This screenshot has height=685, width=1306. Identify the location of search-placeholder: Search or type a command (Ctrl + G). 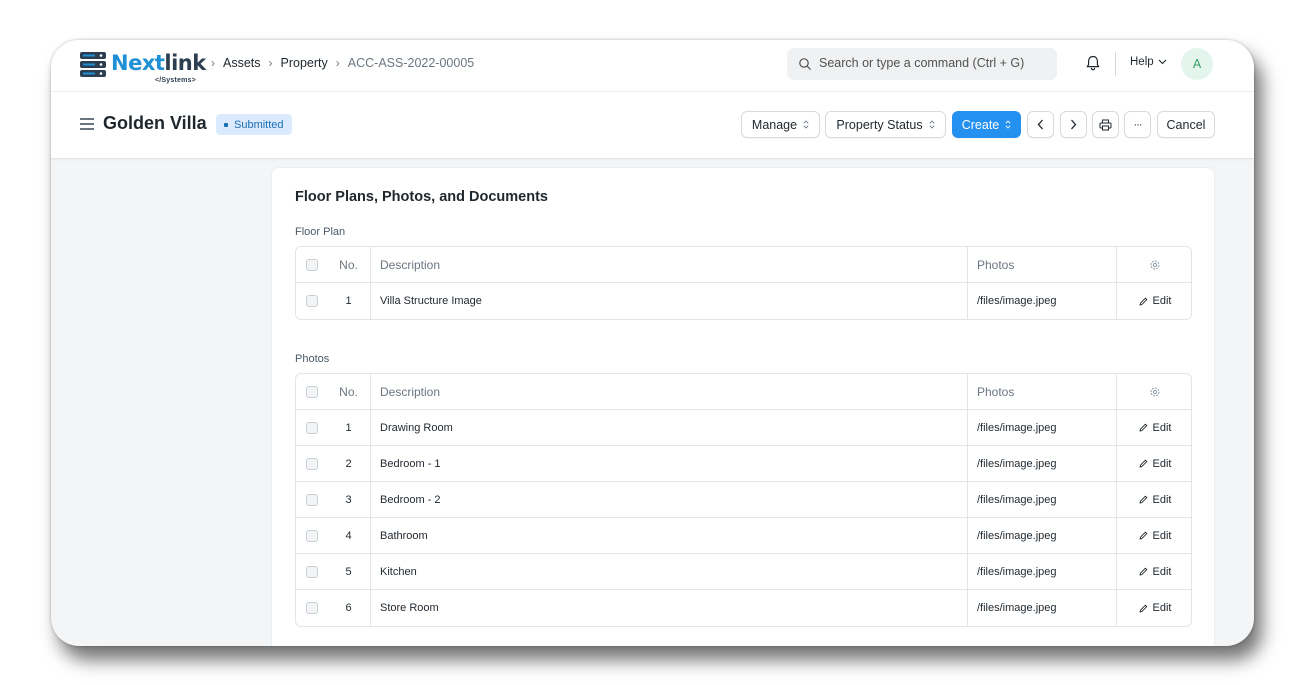
(922, 63).